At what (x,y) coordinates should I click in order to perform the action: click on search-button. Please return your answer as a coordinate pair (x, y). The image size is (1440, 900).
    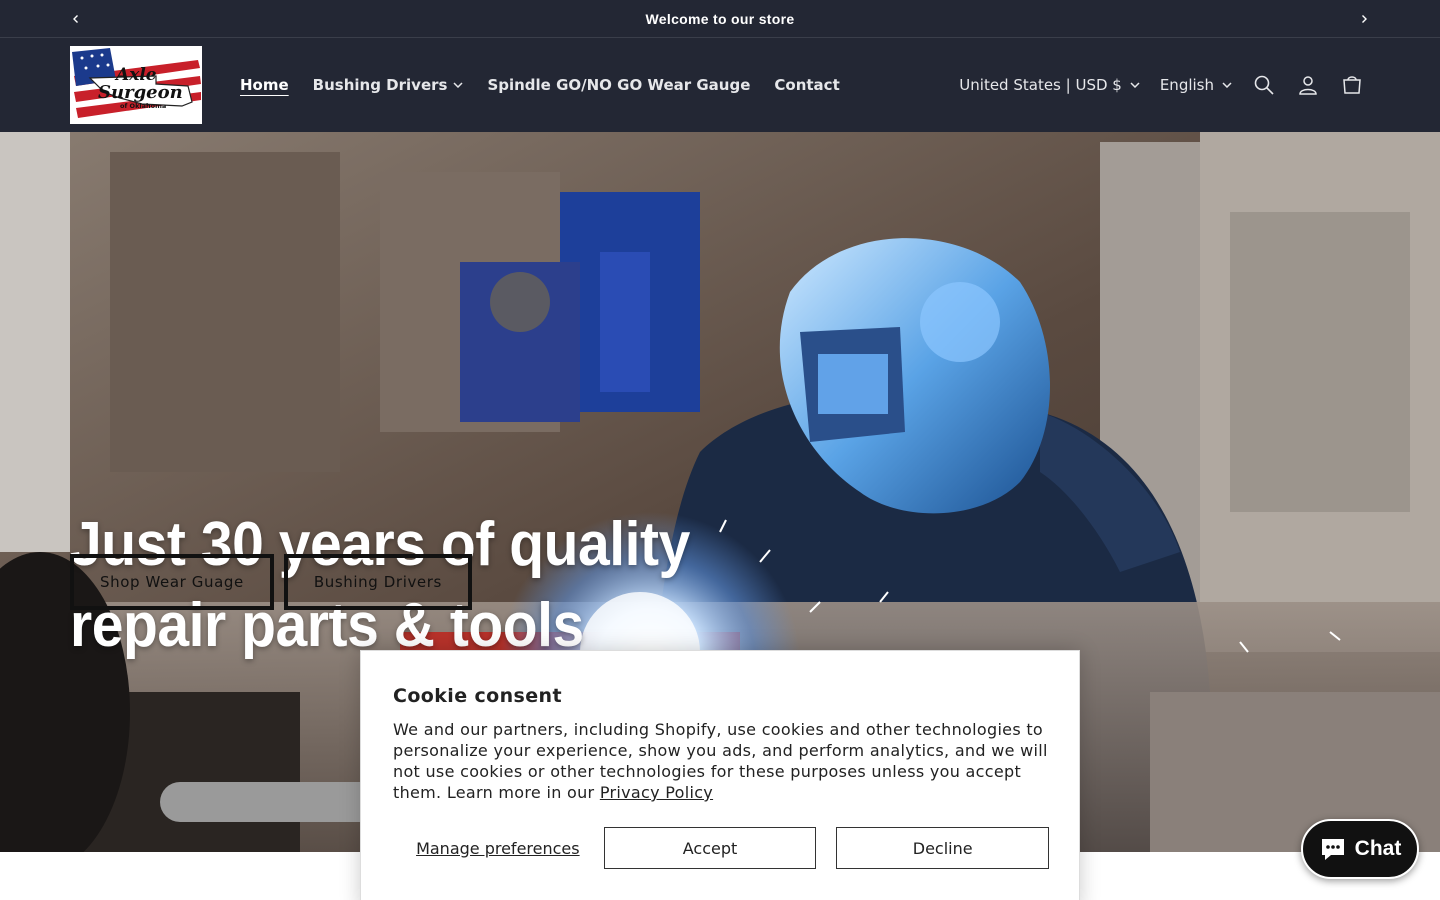
    Looking at the image, I should click on (1264, 85).